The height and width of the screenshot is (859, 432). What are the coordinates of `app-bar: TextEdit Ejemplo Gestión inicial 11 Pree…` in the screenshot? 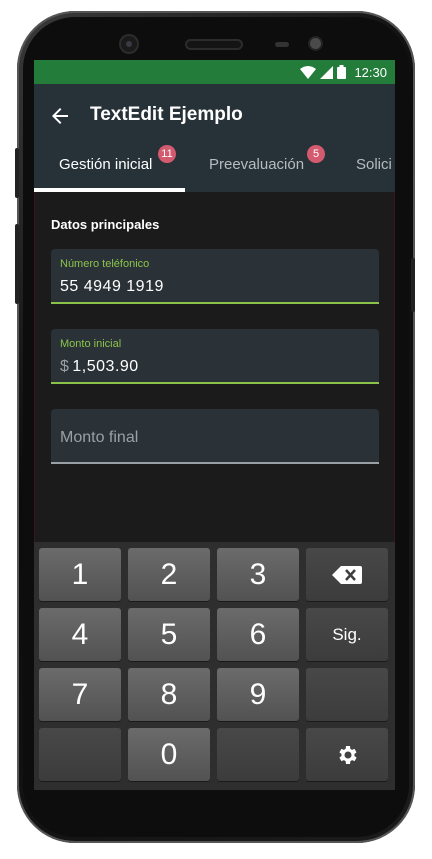 It's located at (214, 138).